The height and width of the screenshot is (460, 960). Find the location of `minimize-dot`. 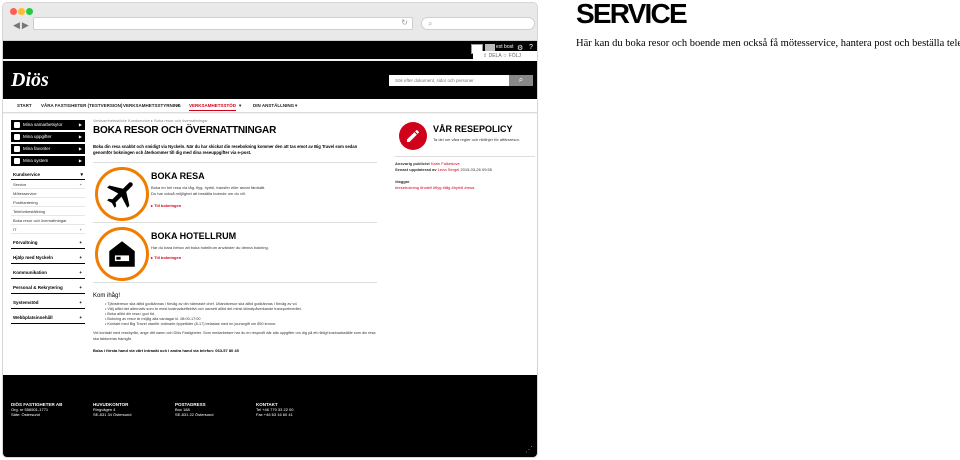

minimize-dot is located at coordinates (21, 11).